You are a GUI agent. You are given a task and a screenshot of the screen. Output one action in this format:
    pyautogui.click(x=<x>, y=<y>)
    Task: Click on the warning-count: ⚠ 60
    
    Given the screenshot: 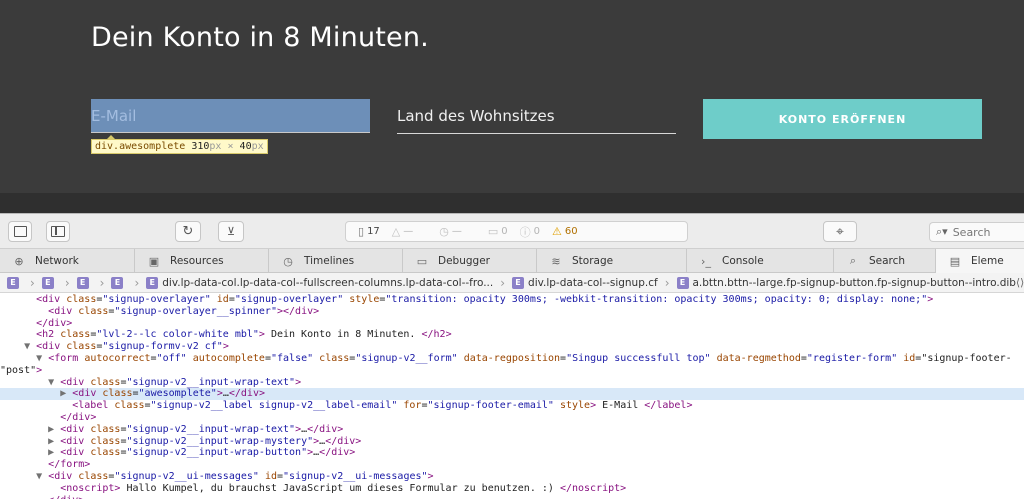 What is the action you would take?
    pyautogui.click(x=565, y=231)
    